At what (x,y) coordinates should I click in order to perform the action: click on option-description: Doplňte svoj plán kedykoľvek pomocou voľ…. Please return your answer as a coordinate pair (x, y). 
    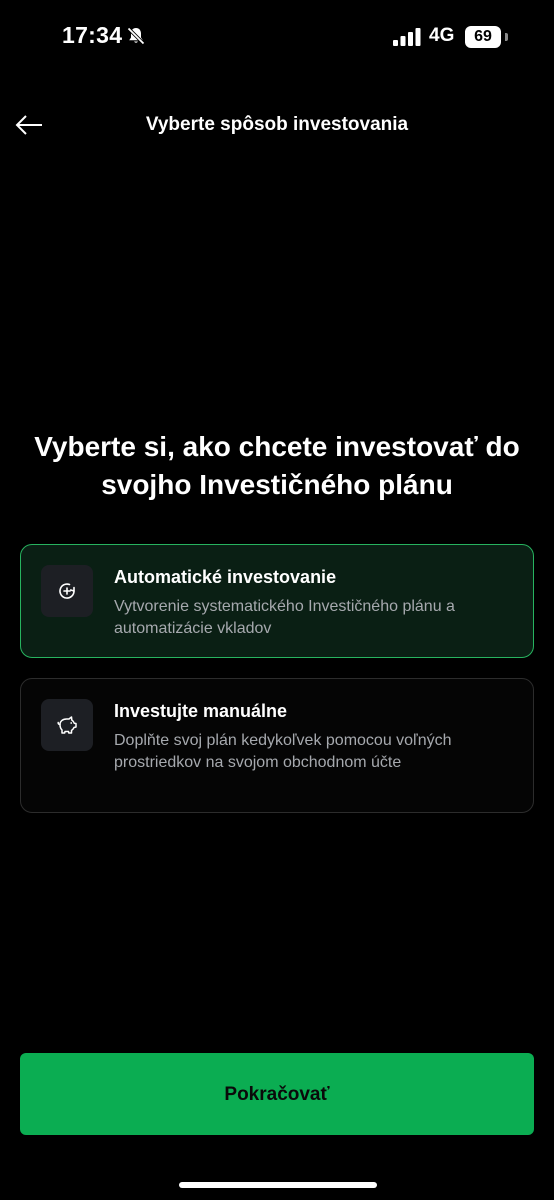
    Looking at the image, I should click on (283, 751).